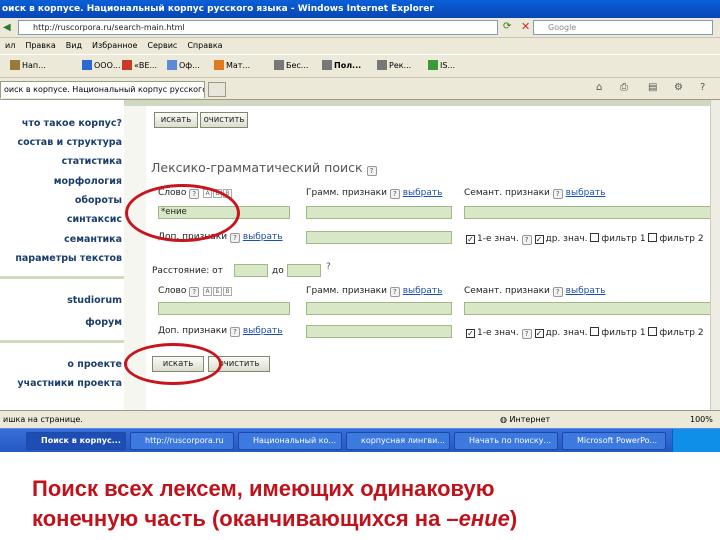 This screenshot has height=540, width=720. I want to click on taskbar-item: http://ruscorpora.ru, so click(182, 441).